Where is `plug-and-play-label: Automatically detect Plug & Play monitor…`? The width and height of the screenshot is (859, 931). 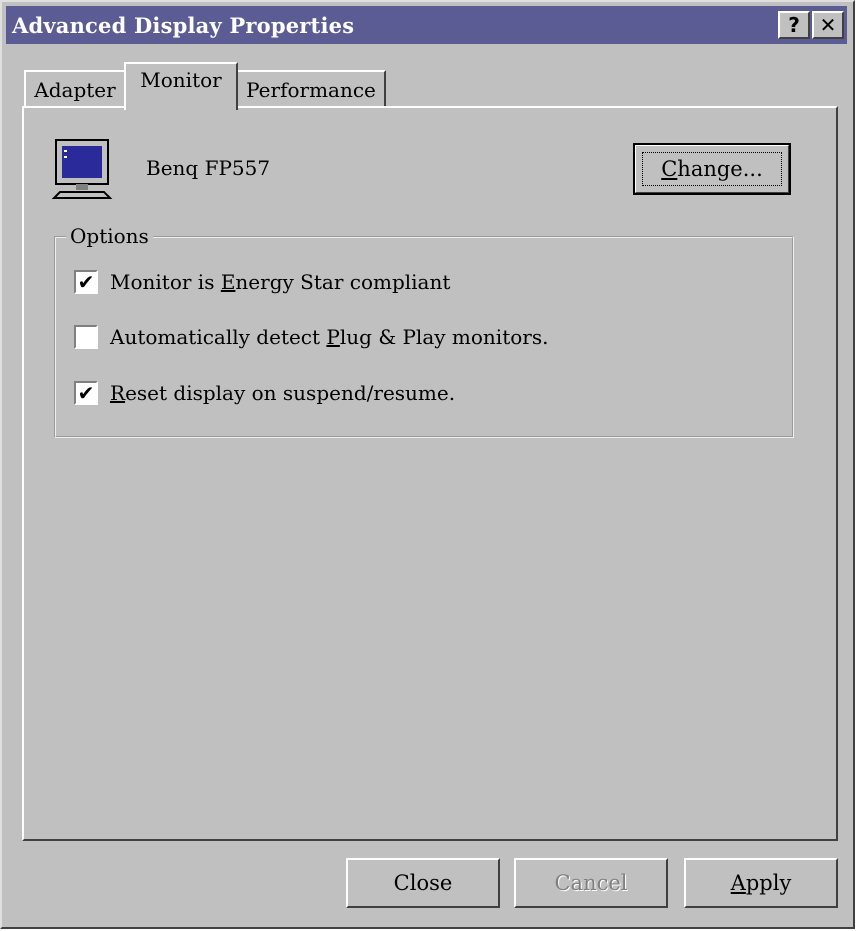
plug-and-play-label: Automatically detect Plug & Play monitor… is located at coordinates (329, 337).